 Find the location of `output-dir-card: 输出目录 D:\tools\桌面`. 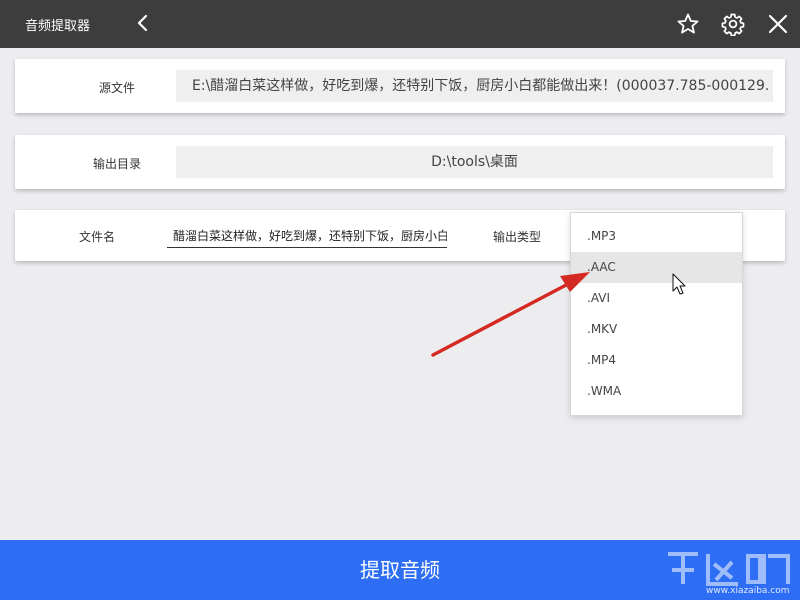

output-dir-card: 输出目录 D:\tools\桌面 is located at coordinates (400, 162).